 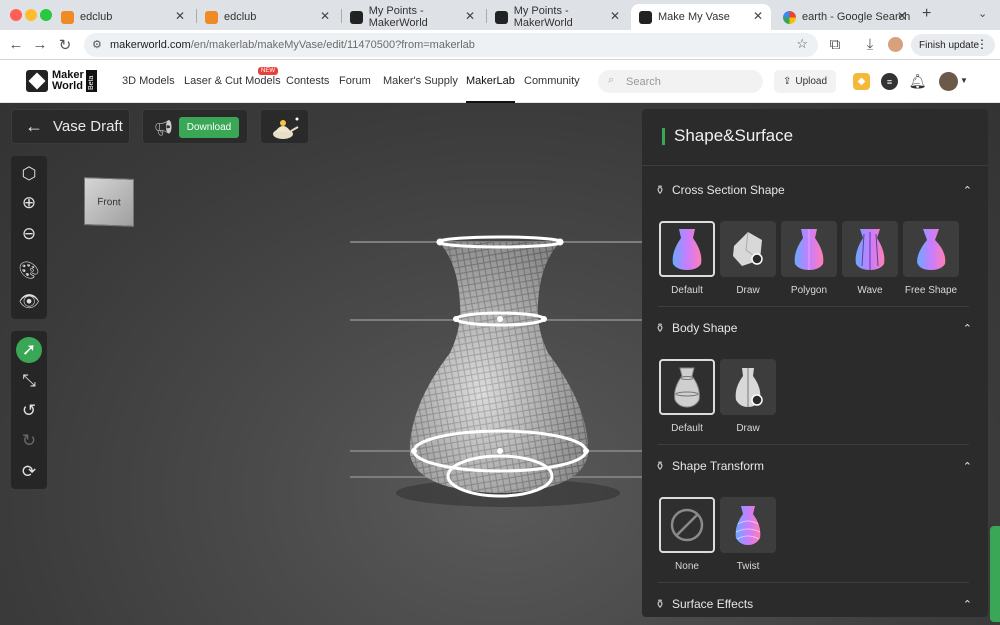 I want to click on announcement-icon: 📢︎, so click(x=163, y=128).